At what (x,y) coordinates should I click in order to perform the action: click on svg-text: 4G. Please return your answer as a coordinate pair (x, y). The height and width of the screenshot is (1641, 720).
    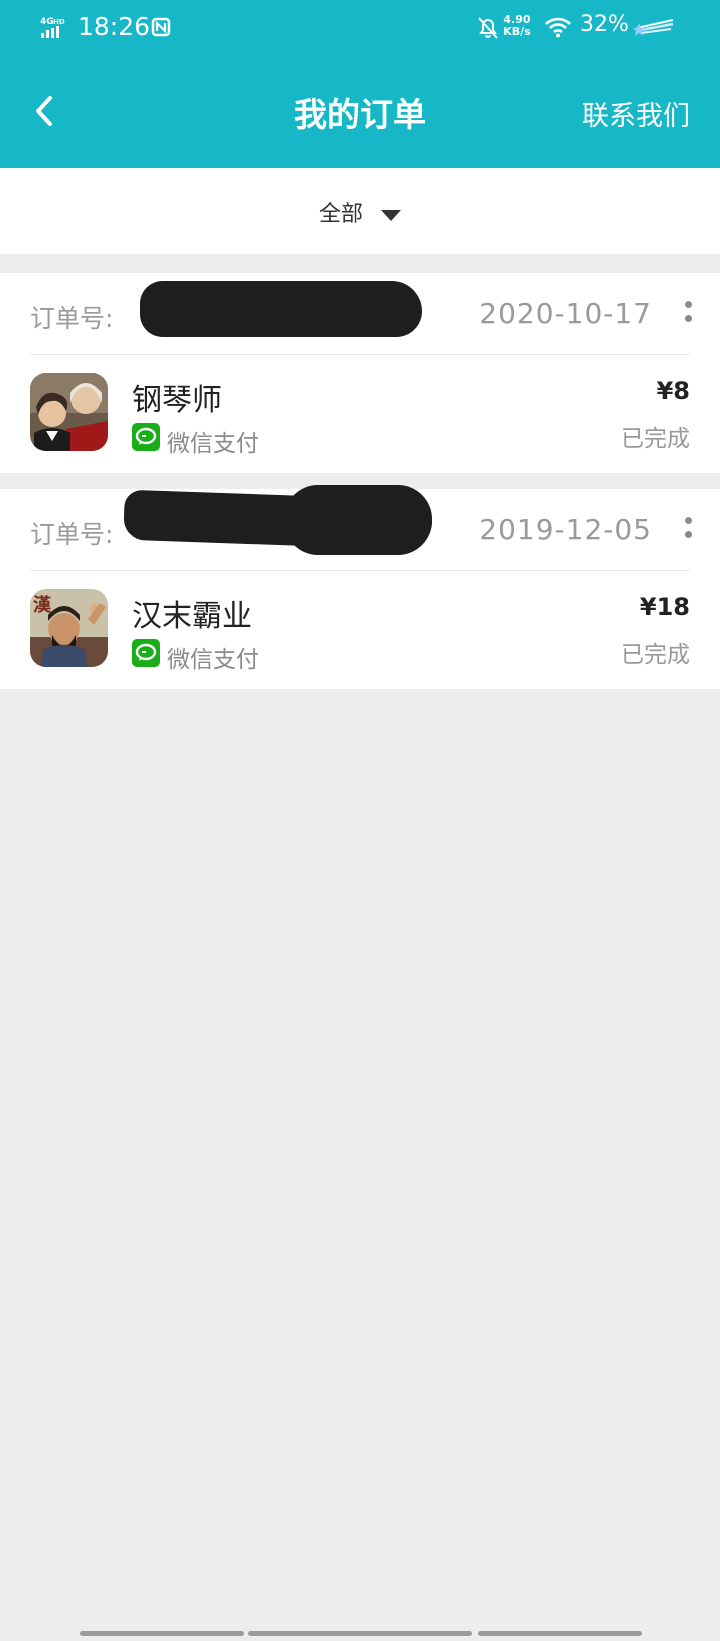
    Looking at the image, I should click on (47, 22).